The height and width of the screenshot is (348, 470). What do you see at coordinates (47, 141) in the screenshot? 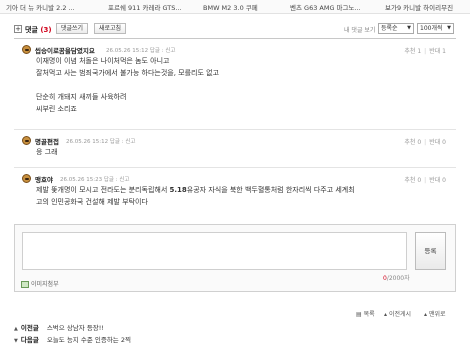
I see `comment-author: 명골편접` at bounding box center [47, 141].